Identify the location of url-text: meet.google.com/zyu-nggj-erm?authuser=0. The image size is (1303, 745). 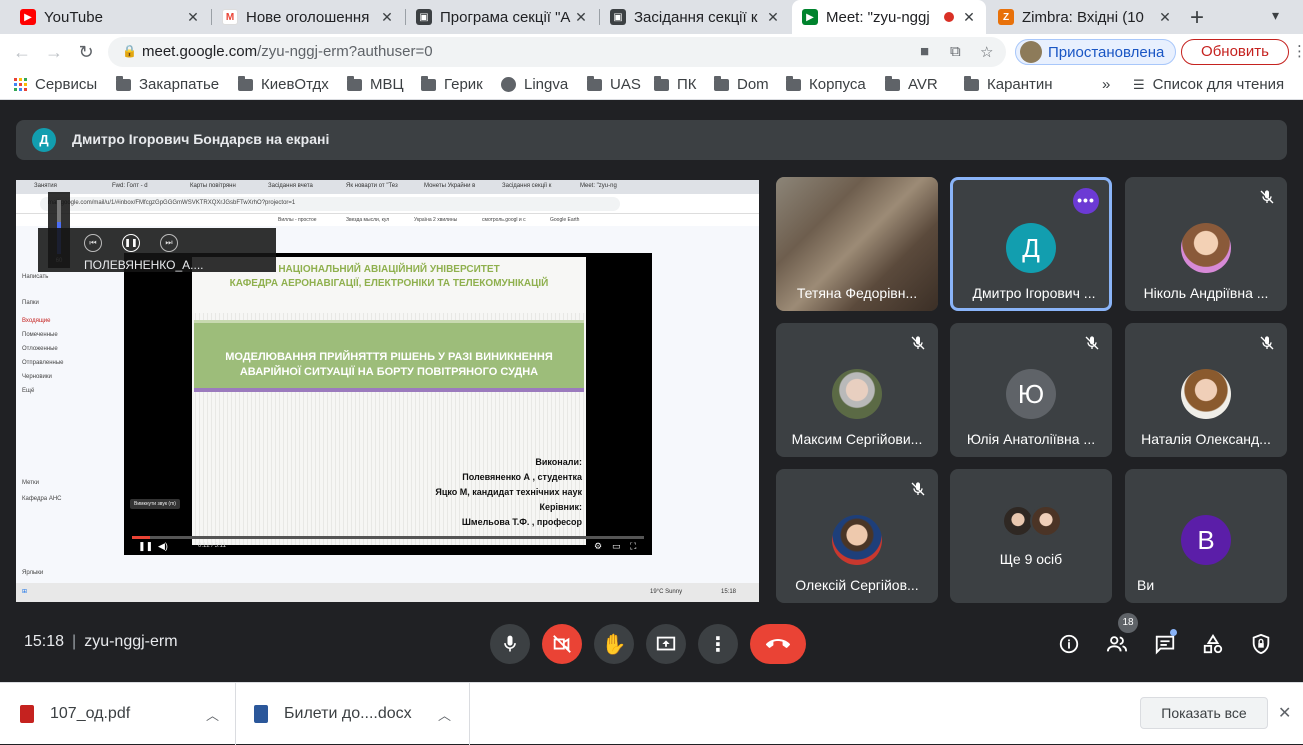
(287, 51).